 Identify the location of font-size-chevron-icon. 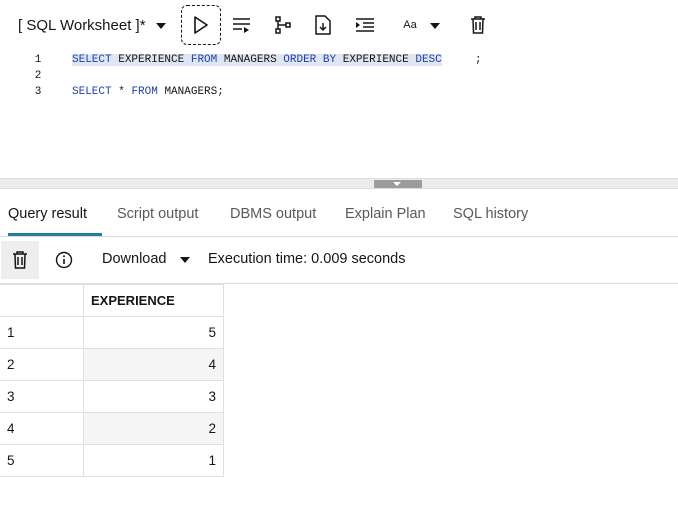
(435, 26).